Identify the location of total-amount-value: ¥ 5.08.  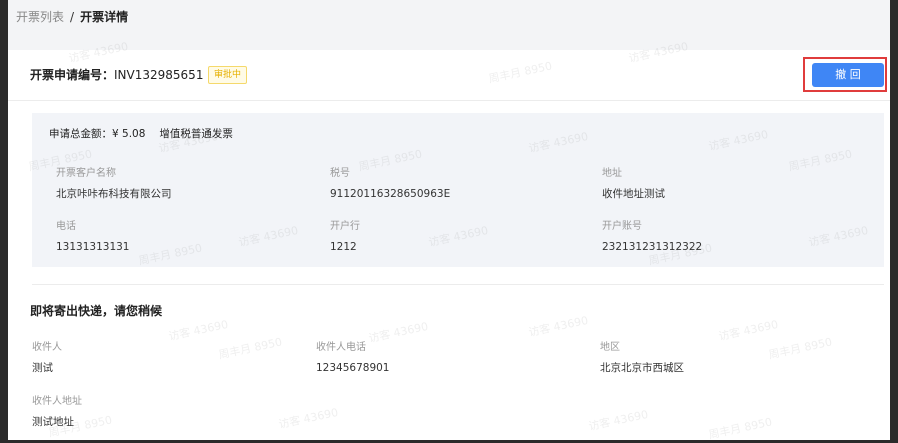
(129, 134).